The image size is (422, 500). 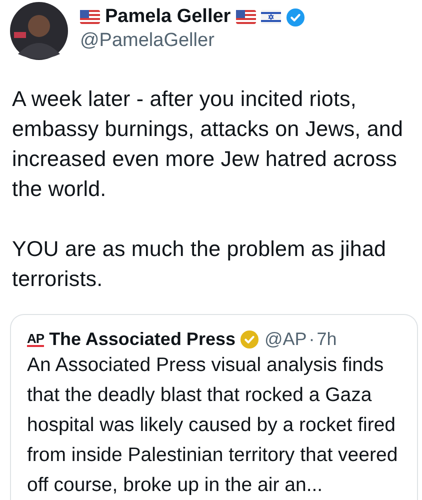 I want to click on author-name: Pamela Geller, so click(x=168, y=17).